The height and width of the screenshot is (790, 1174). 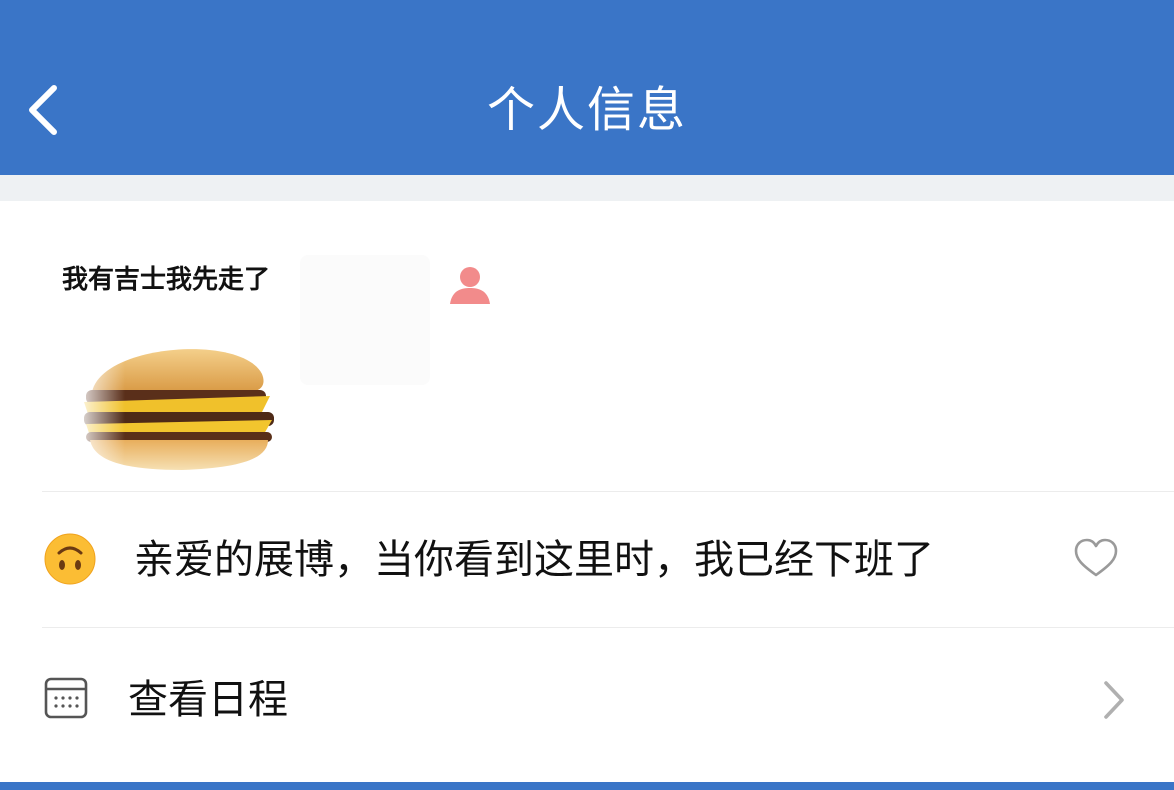 What do you see at coordinates (178, 404) in the screenshot?
I see `avatar` at bounding box center [178, 404].